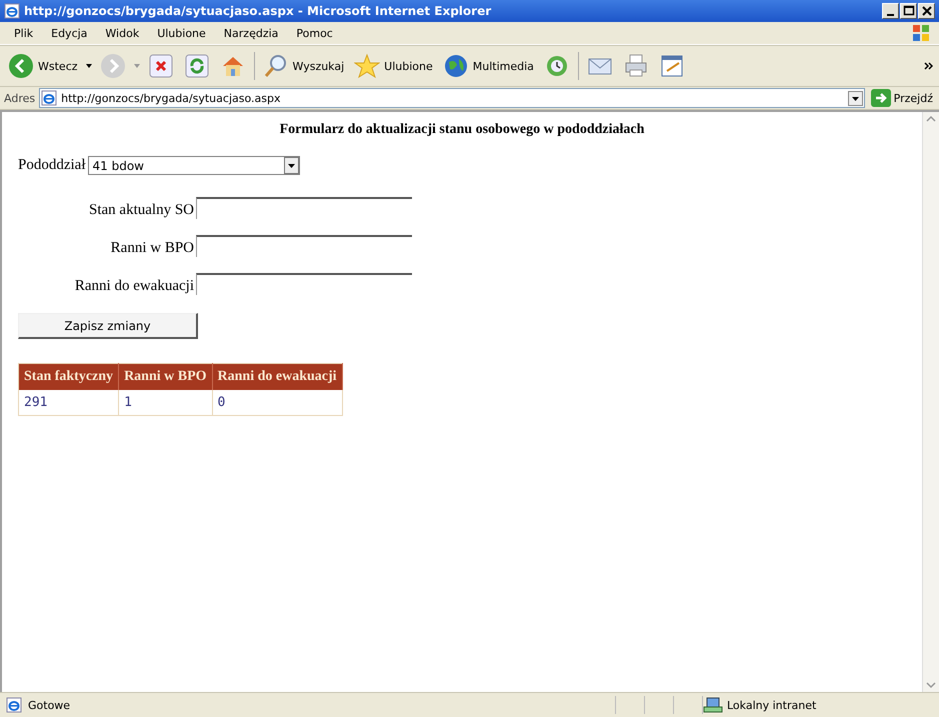 Image resolution: width=939 pixels, height=717 pixels. Describe the element at coordinates (930, 402) in the screenshot. I see `vertical-scrollbar` at that location.